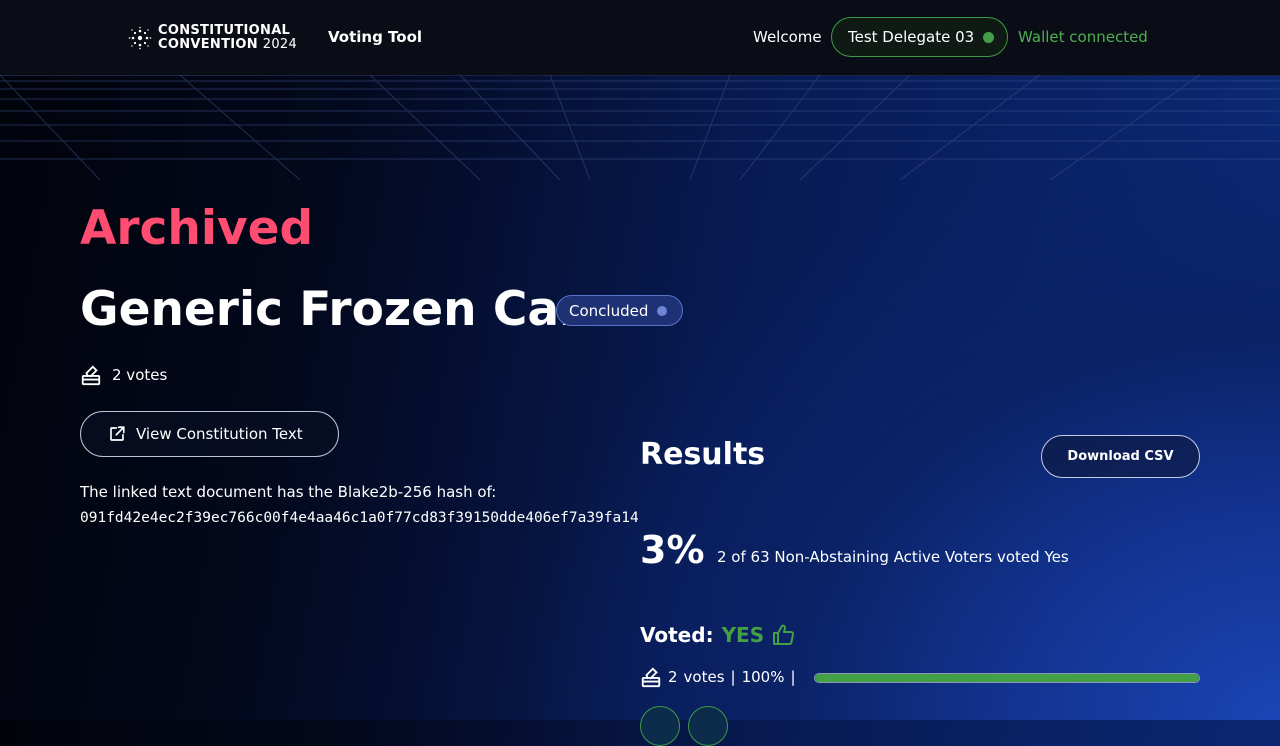 This screenshot has width=1280, height=746. What do you see at coordinates (140, 38) in the screenshot?
I see `logo-icon` at bounding box center [140, 38].